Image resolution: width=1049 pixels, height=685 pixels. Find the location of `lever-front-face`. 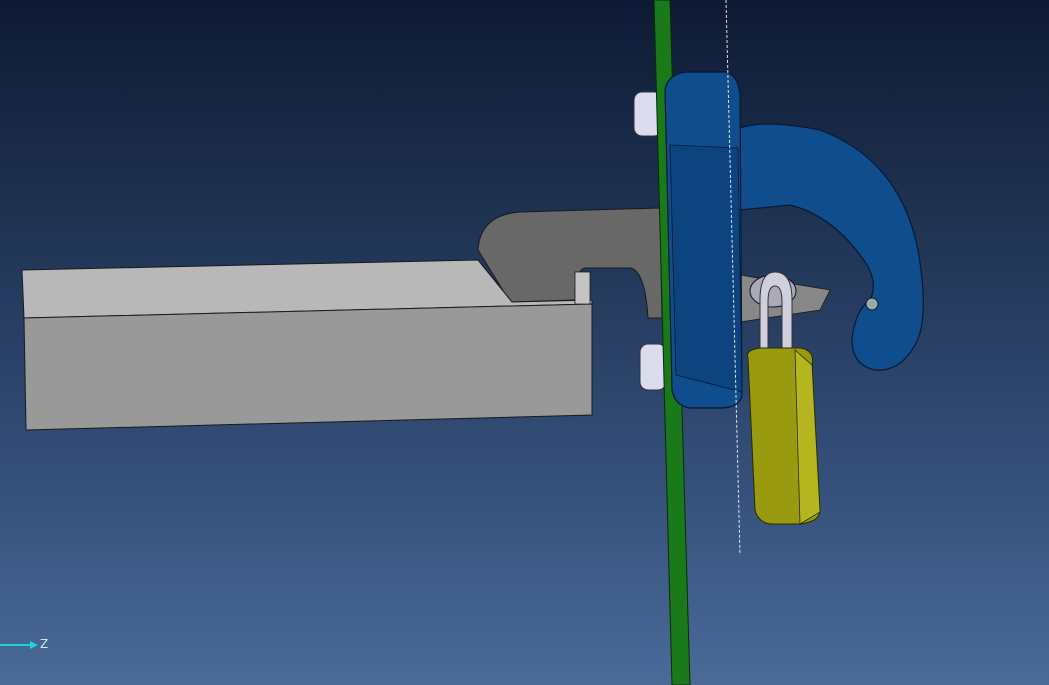

lever-front-face is located at coordinates (308, 367).